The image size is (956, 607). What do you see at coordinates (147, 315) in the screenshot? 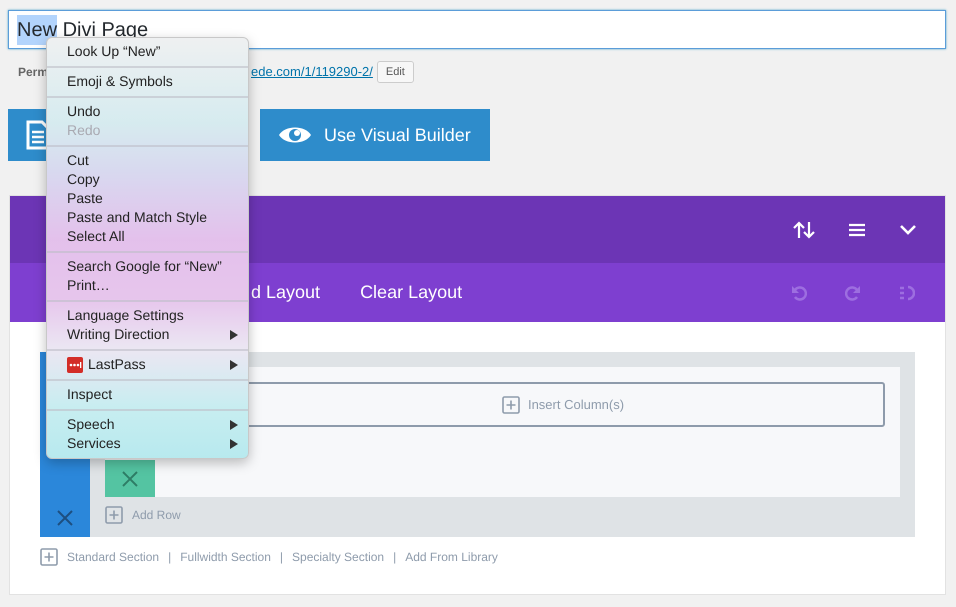
I see `menu-item: Language Settings` at bounding box center [147, 315].